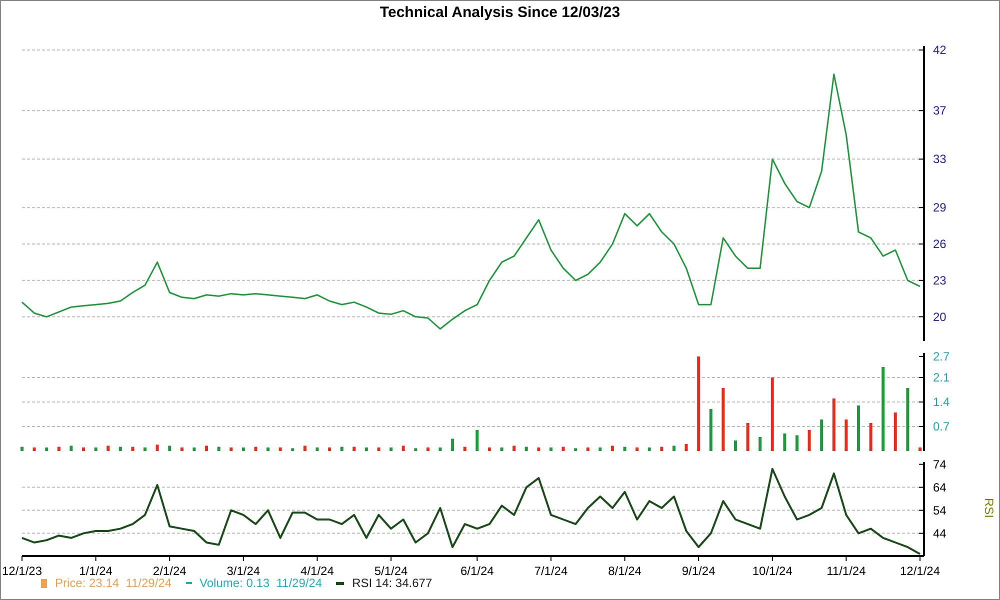 This screenshot has height=600, width=1000. Describe the element at coordinates (939, 487) in the screenshot. I see `axis-label: 64` at that location.